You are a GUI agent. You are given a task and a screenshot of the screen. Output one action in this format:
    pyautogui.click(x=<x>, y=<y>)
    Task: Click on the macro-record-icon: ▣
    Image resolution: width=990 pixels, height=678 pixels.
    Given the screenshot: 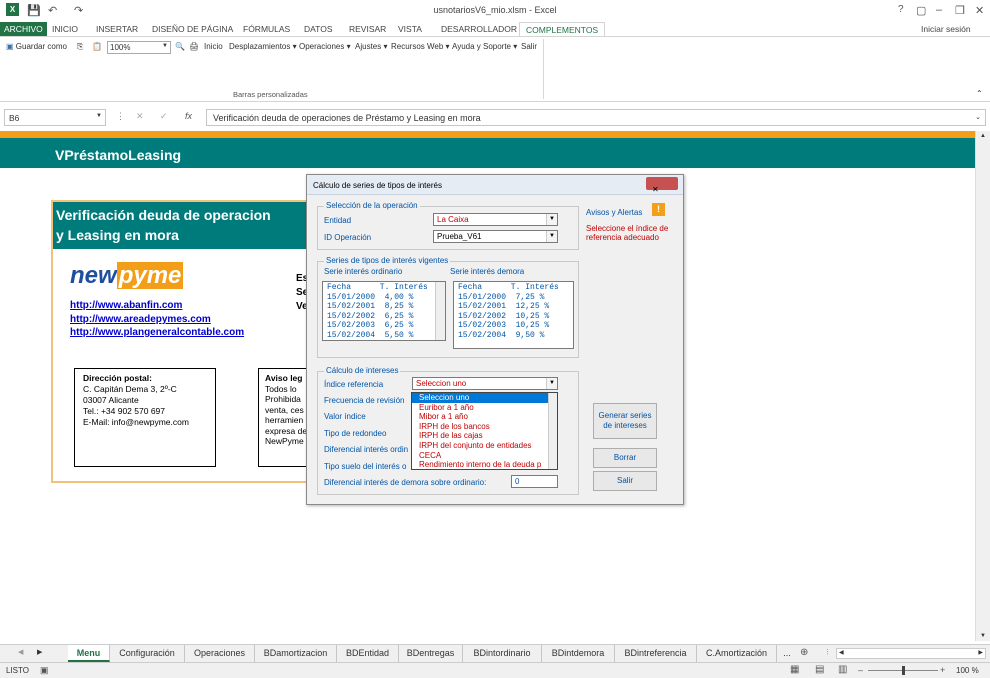 What is the action you would take?
    pyautogui.click(x=44, y=670)
    